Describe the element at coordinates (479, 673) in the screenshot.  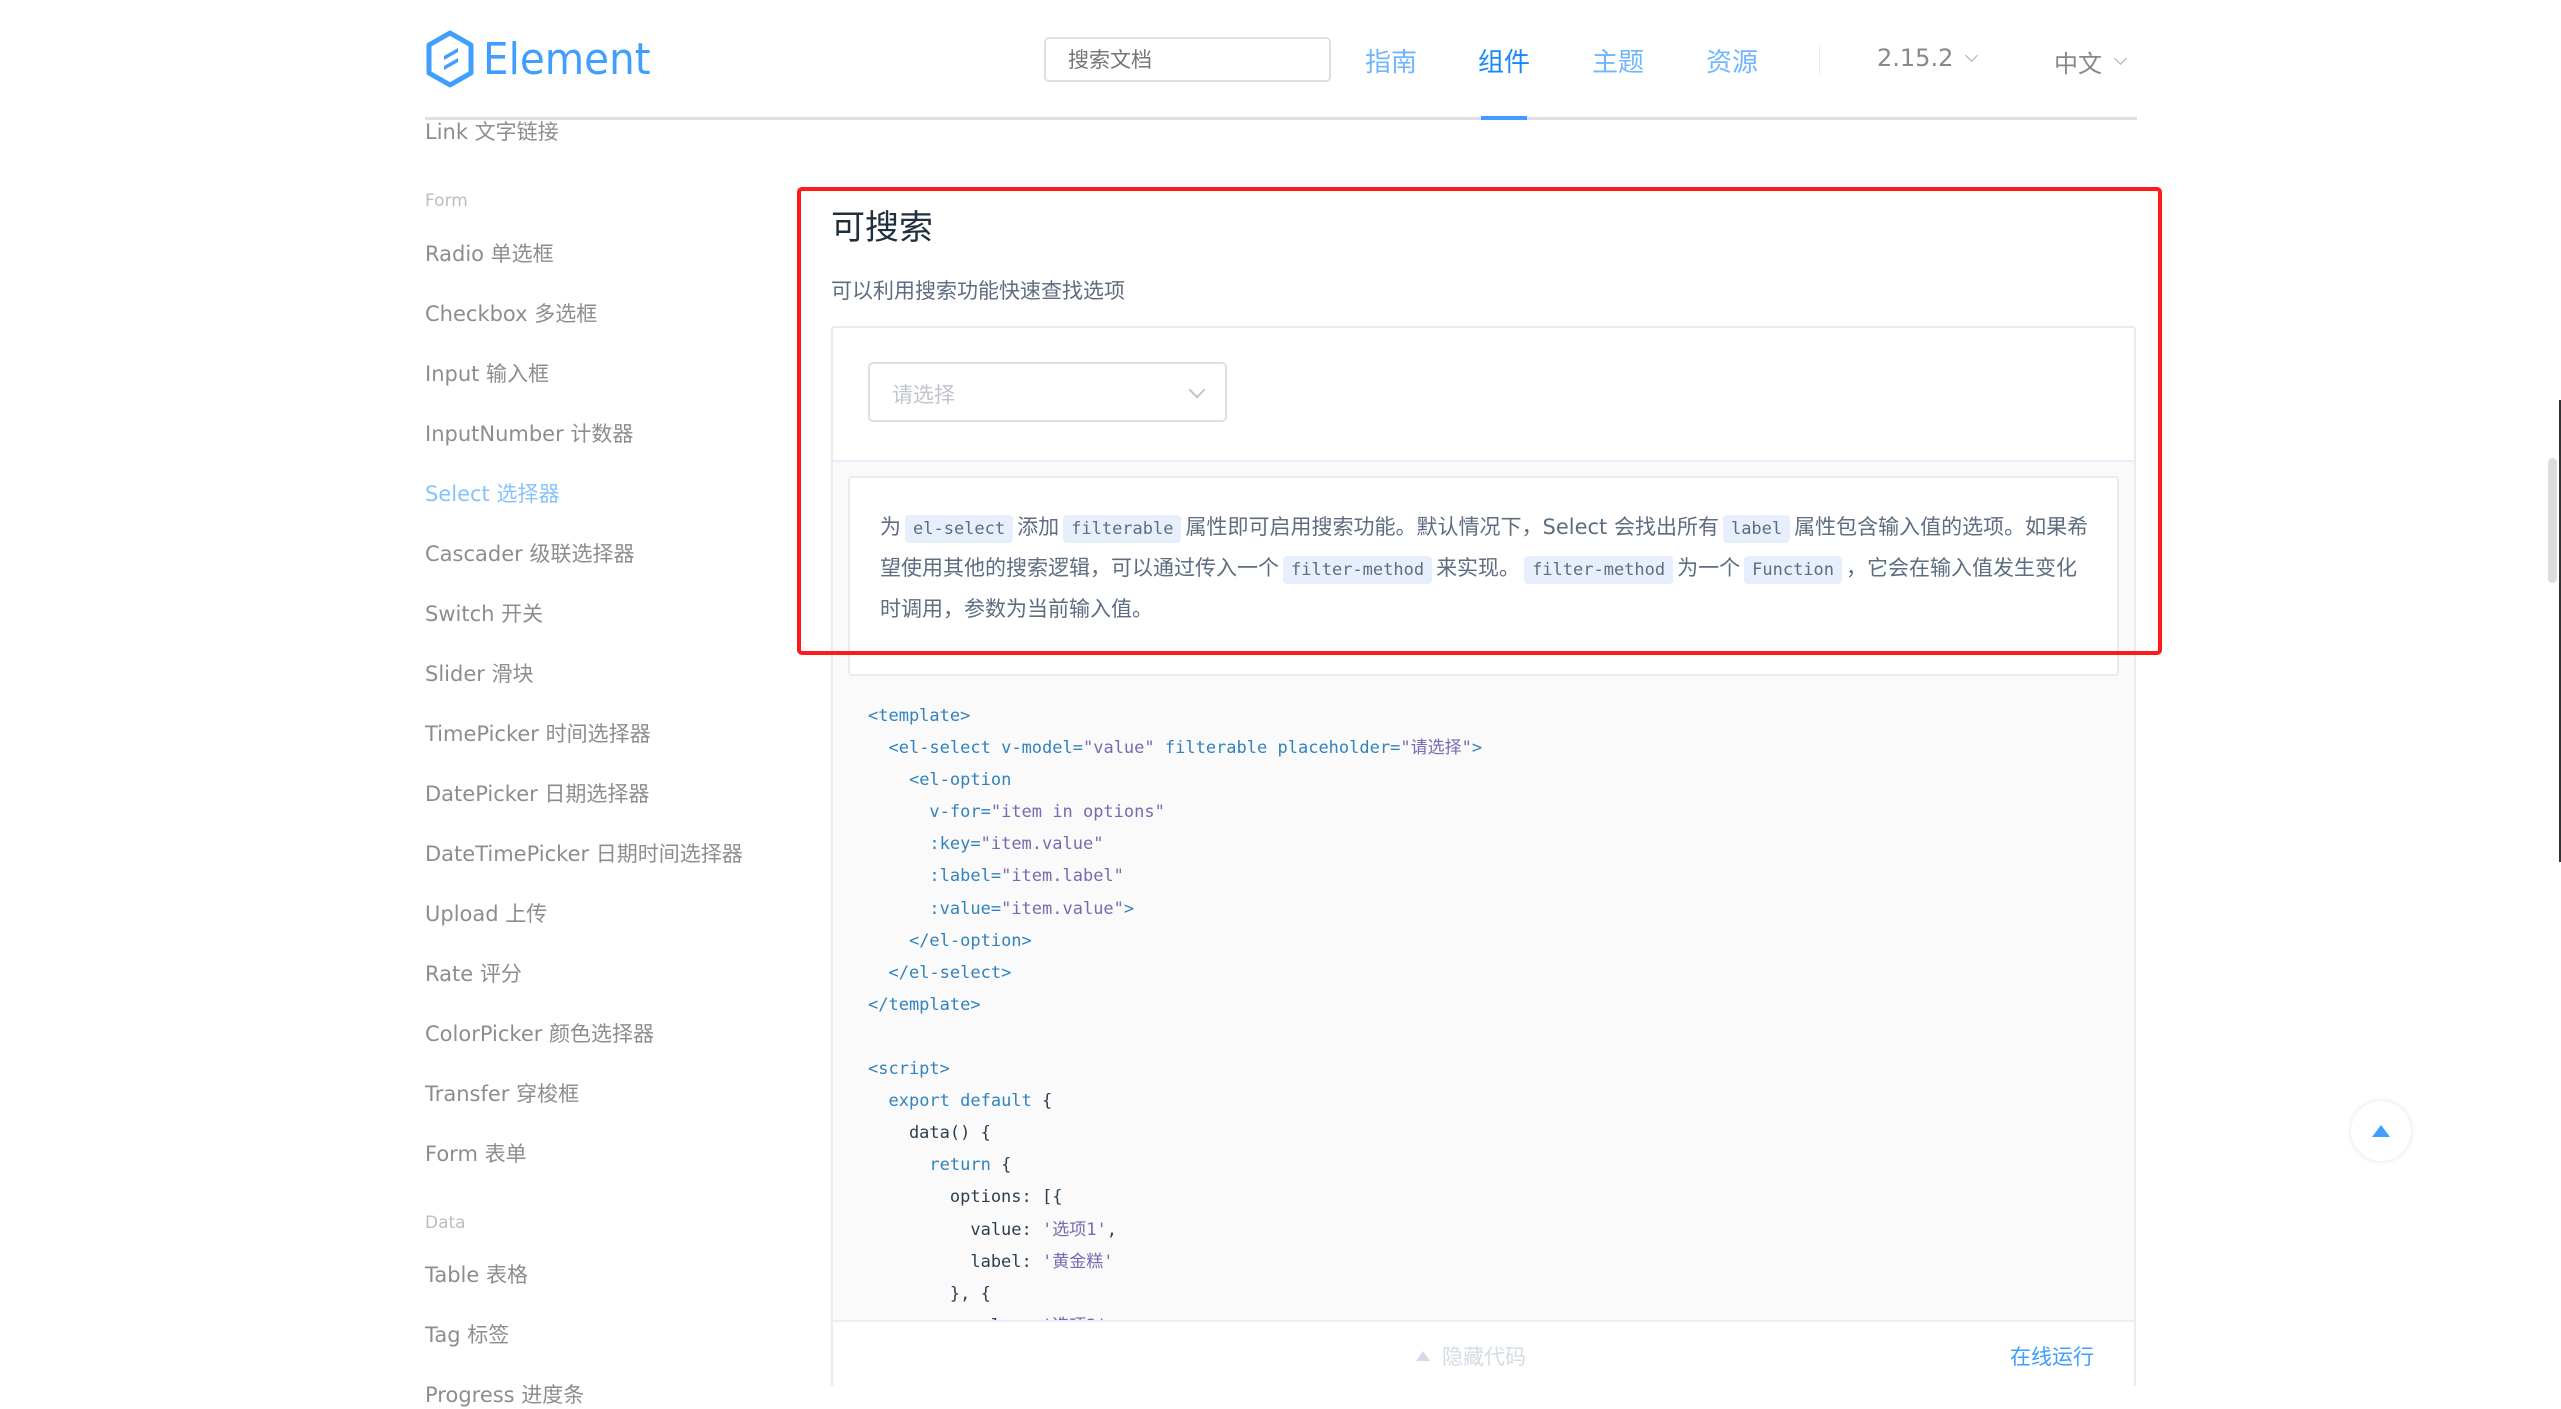
I see `sidebar-item-slider: Slider 滑块` at that location.